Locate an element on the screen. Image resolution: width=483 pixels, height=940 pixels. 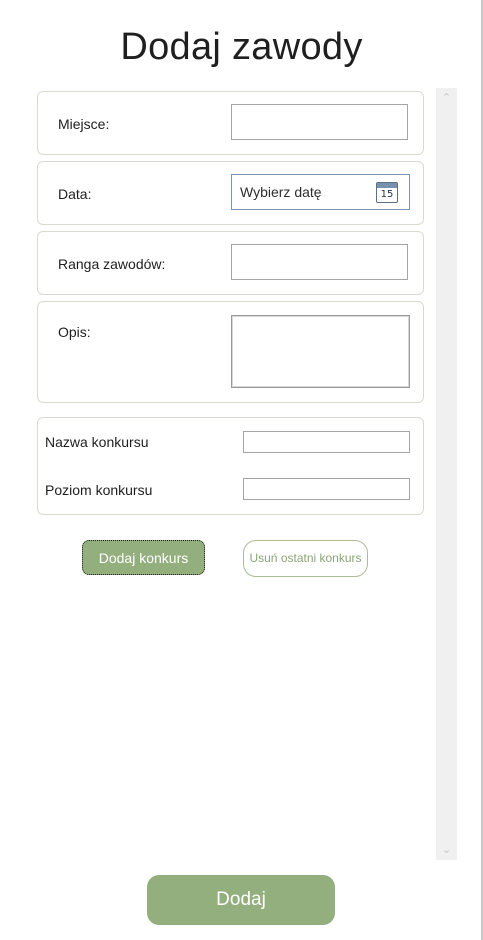
description-label: Opis: is located at coordinates (74, 332).